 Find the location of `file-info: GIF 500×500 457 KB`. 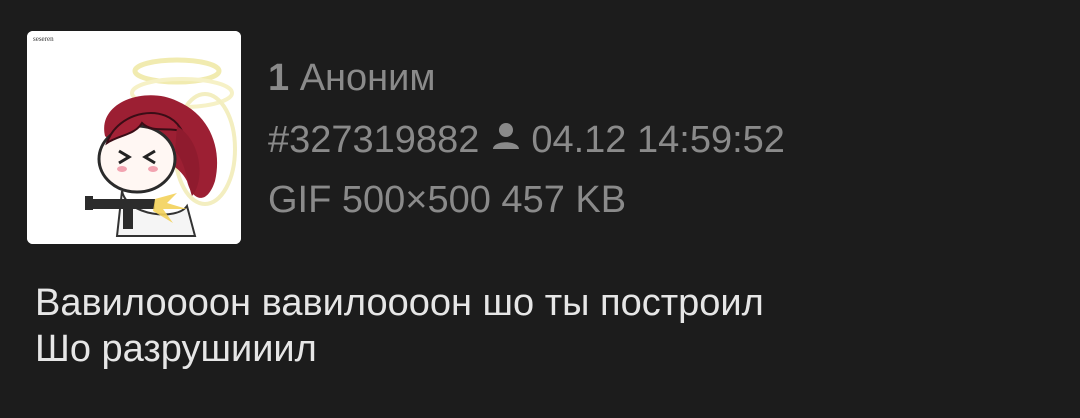

file-info: GIF 500×500 457 KB is located at coordinates (447, 200).